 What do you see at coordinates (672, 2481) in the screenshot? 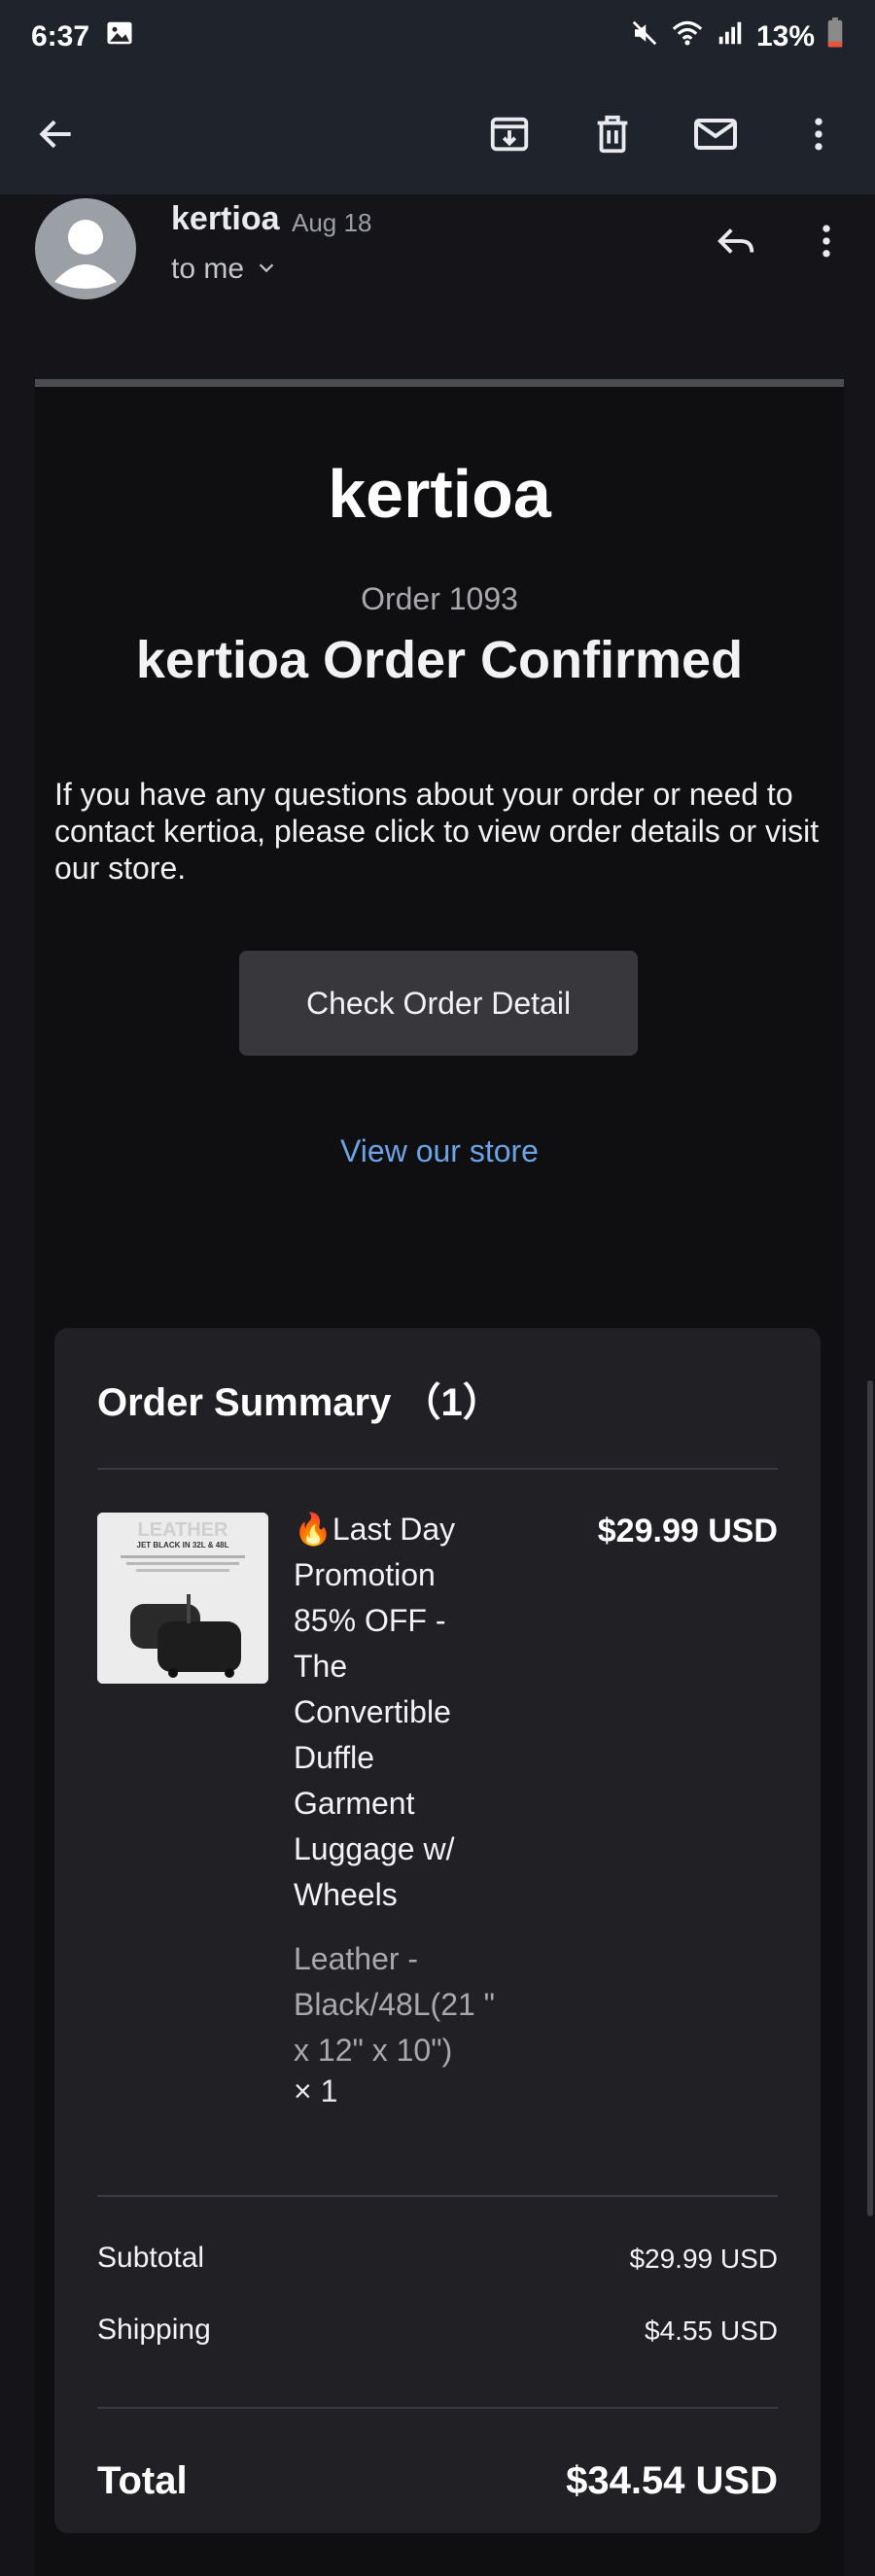
I see `total-value: $34.54 USD` at bounding box center [672, 2481].